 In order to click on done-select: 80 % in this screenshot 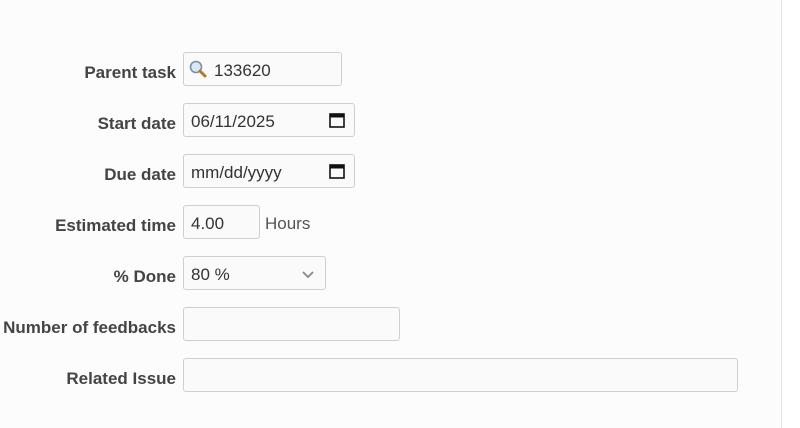, I will do `click(254, 273)`.